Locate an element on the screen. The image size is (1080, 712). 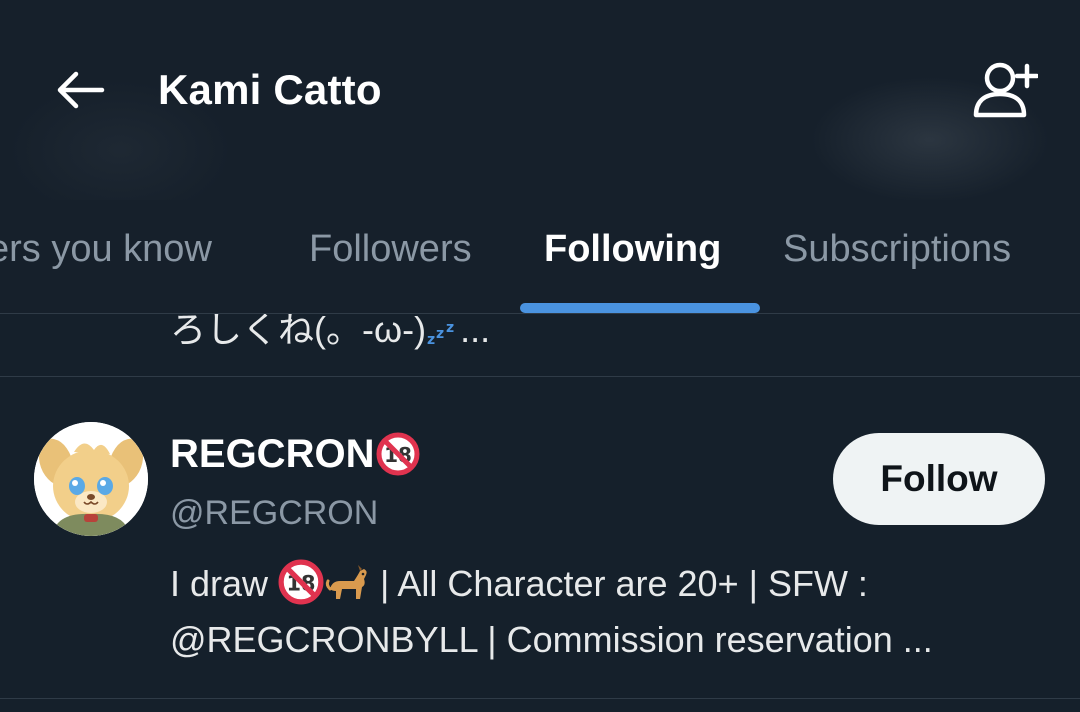
active-tab-indicator is located at coordinates (640, 308).